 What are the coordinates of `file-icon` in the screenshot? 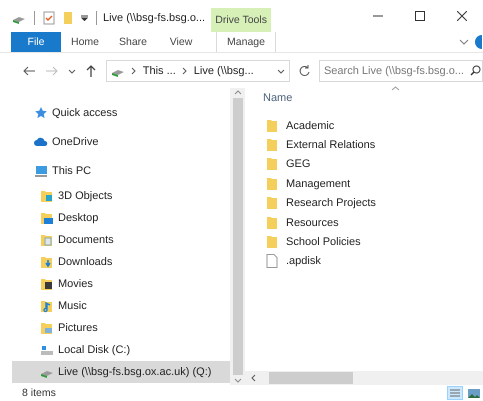 It's located at (272, 261).